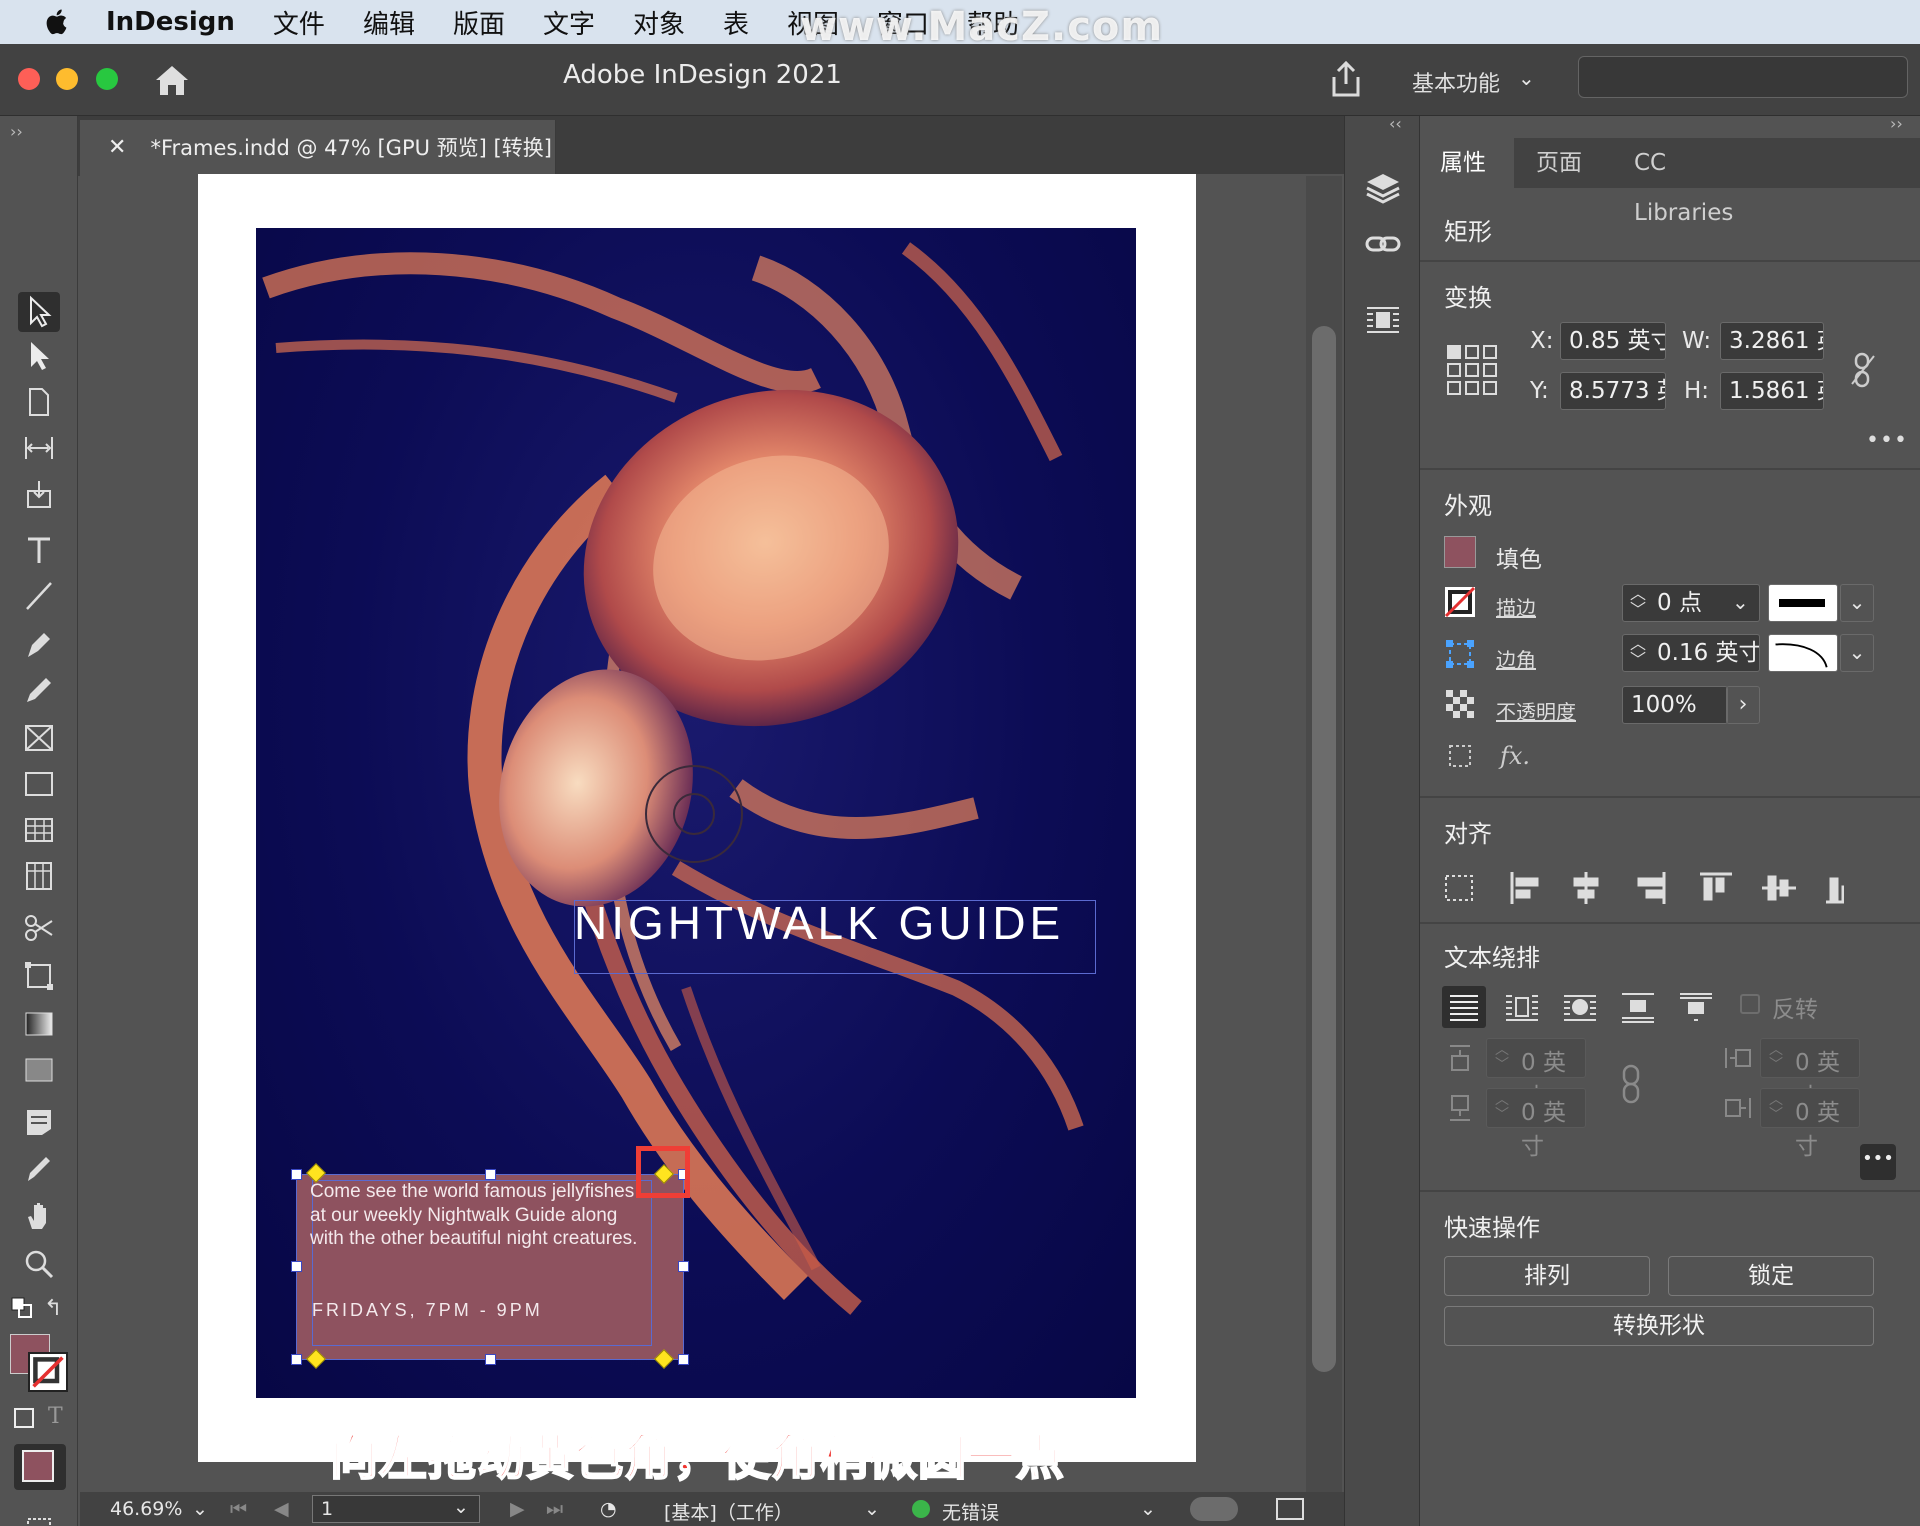 Image resolution: width=1920 pixels, height=1526 pixels. I want to click on date-text: FRIDAYS, 7PM - 9PM, so click(427, 1310).